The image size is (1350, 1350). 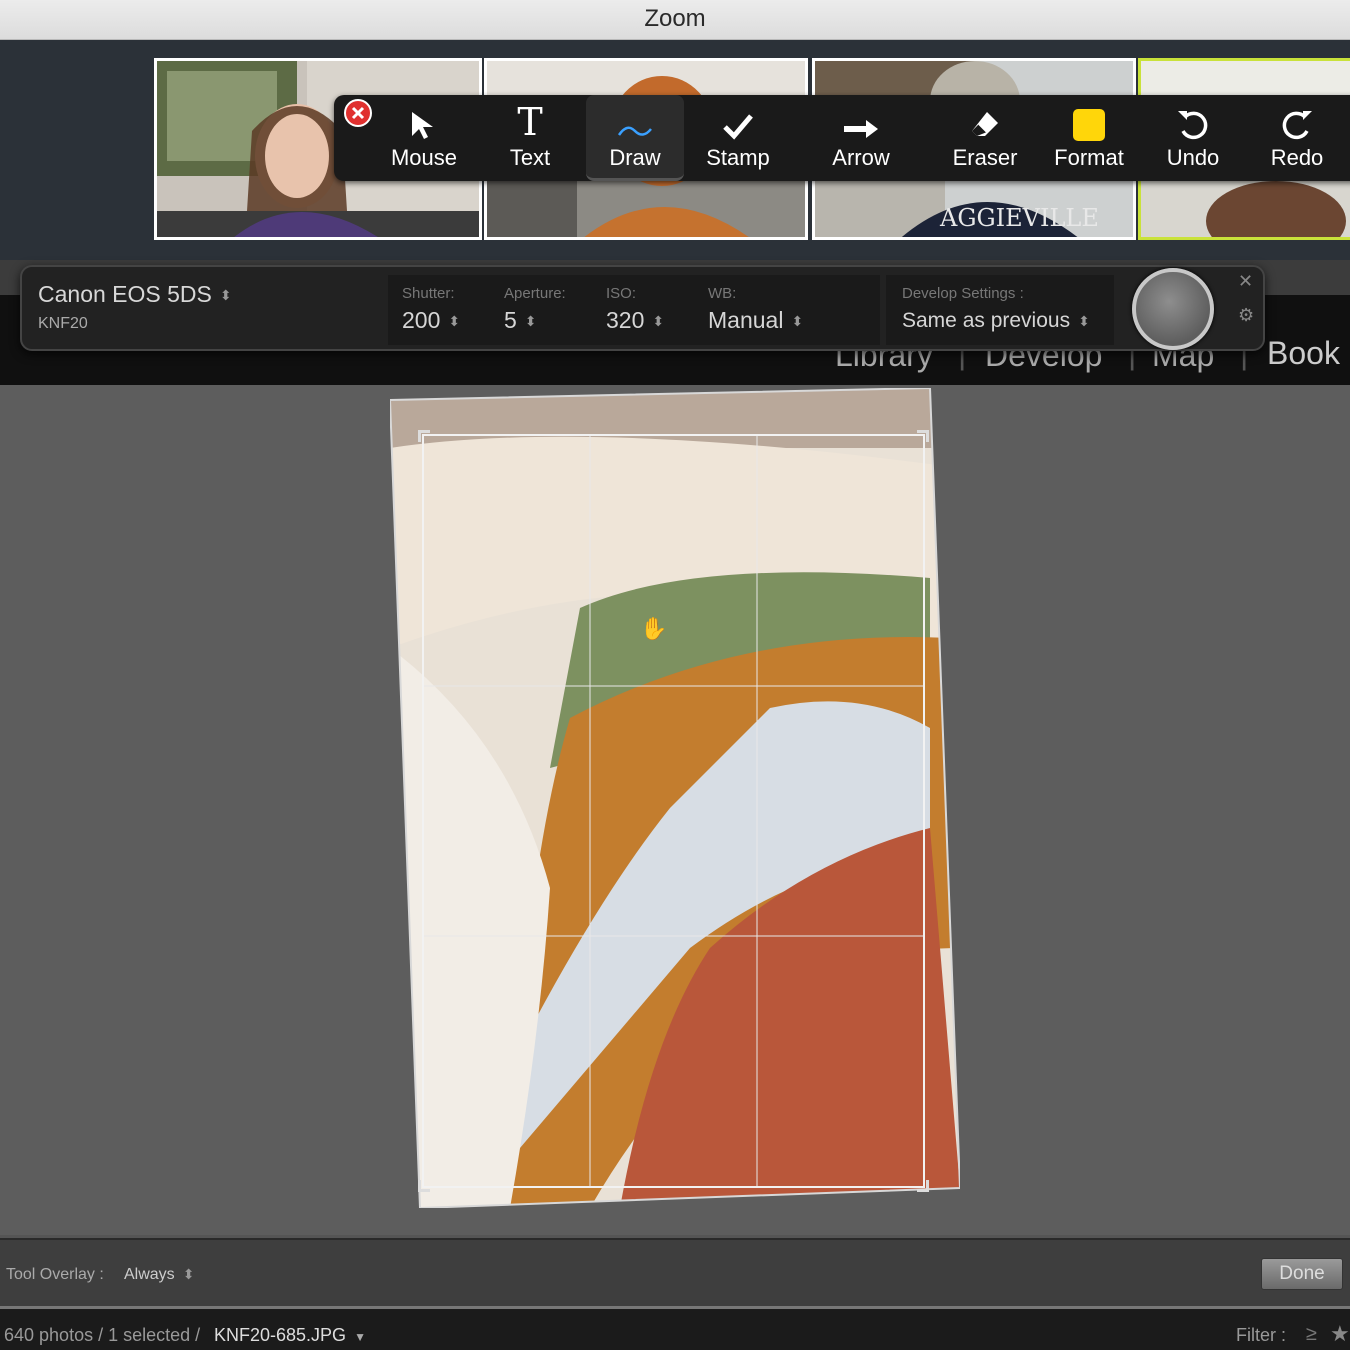 What do you see at coordinates (530, 122) in the screenshot?
I see `text-icon: T` at bounding box center [530, 122].